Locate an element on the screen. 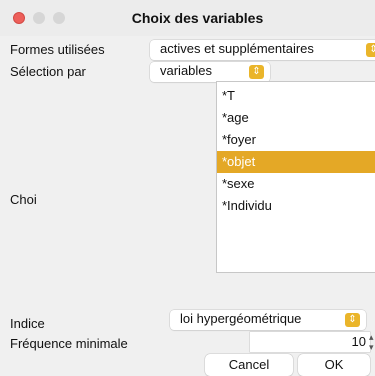 Image resolution: width=375 pixels, height=376 pixels. choix-label: Choi is located at coordinates (23, 199).